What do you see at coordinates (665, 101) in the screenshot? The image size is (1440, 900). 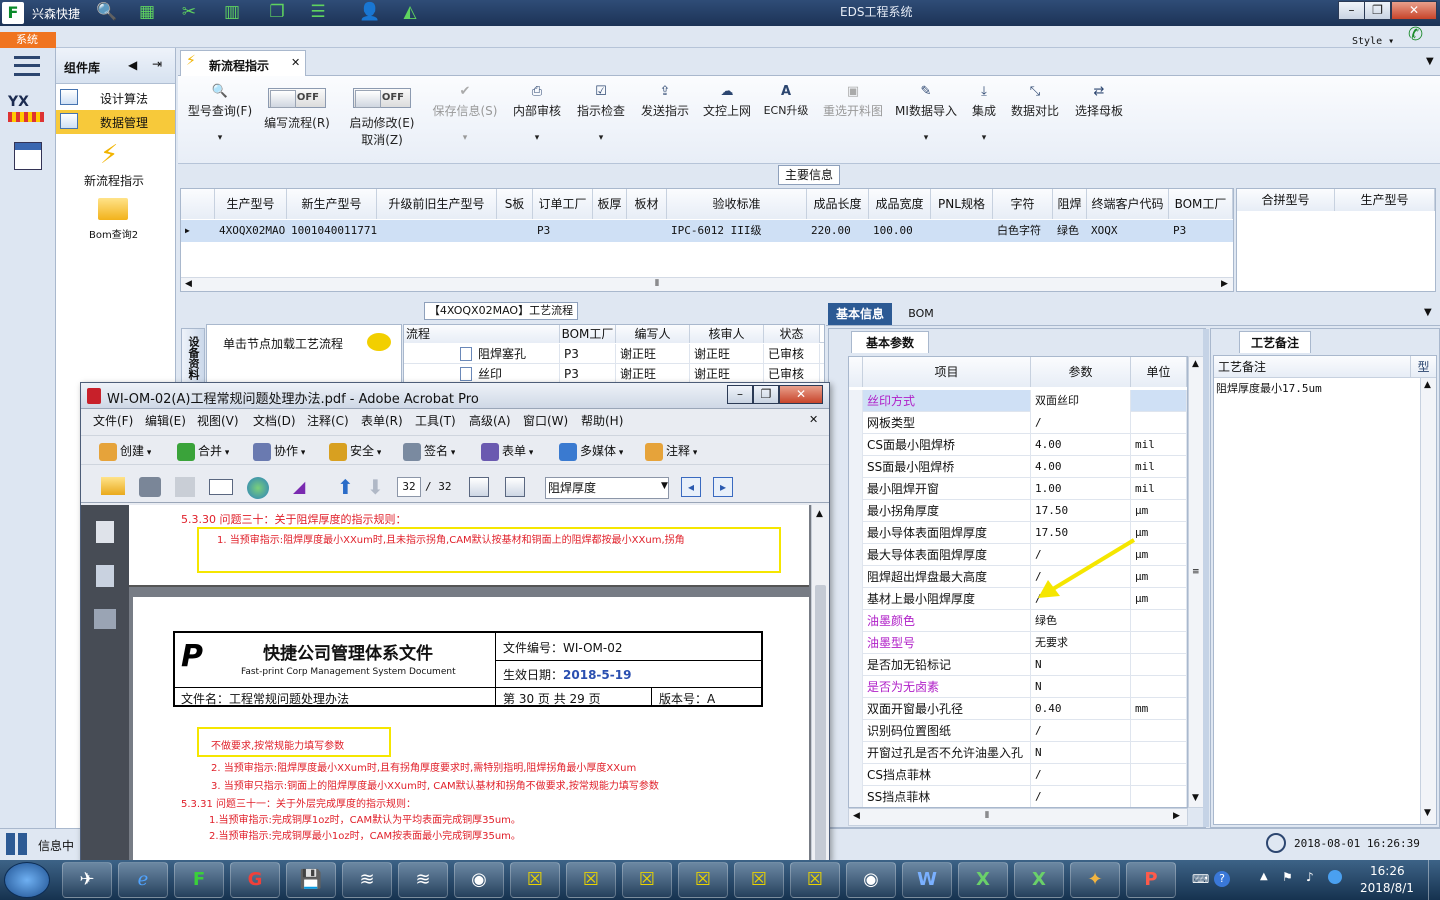 I see `send-instruction-button: ⇪ 发送指示` at bounding box center [665, 101].